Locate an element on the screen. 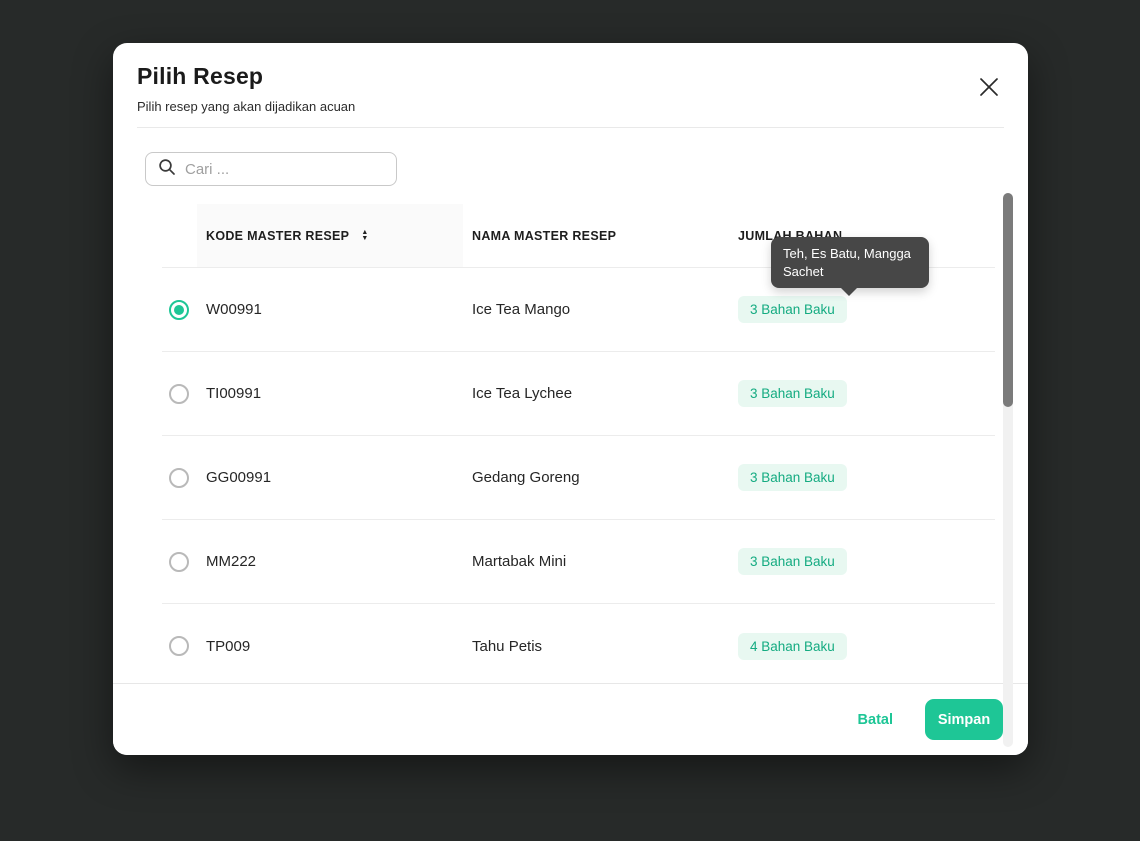 The image size is (1140, 841). recipe-name: Ice Tea Mango is located at coordinates (521, 309).